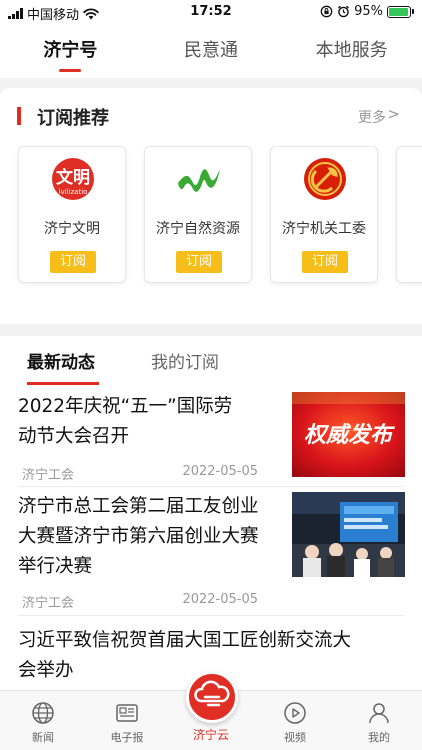 The width and height of the screenshot is (422, 750). I want to click on subscribe-item-jining-natural-resources: 济宁自然资源 订阅, so click(198, 214).